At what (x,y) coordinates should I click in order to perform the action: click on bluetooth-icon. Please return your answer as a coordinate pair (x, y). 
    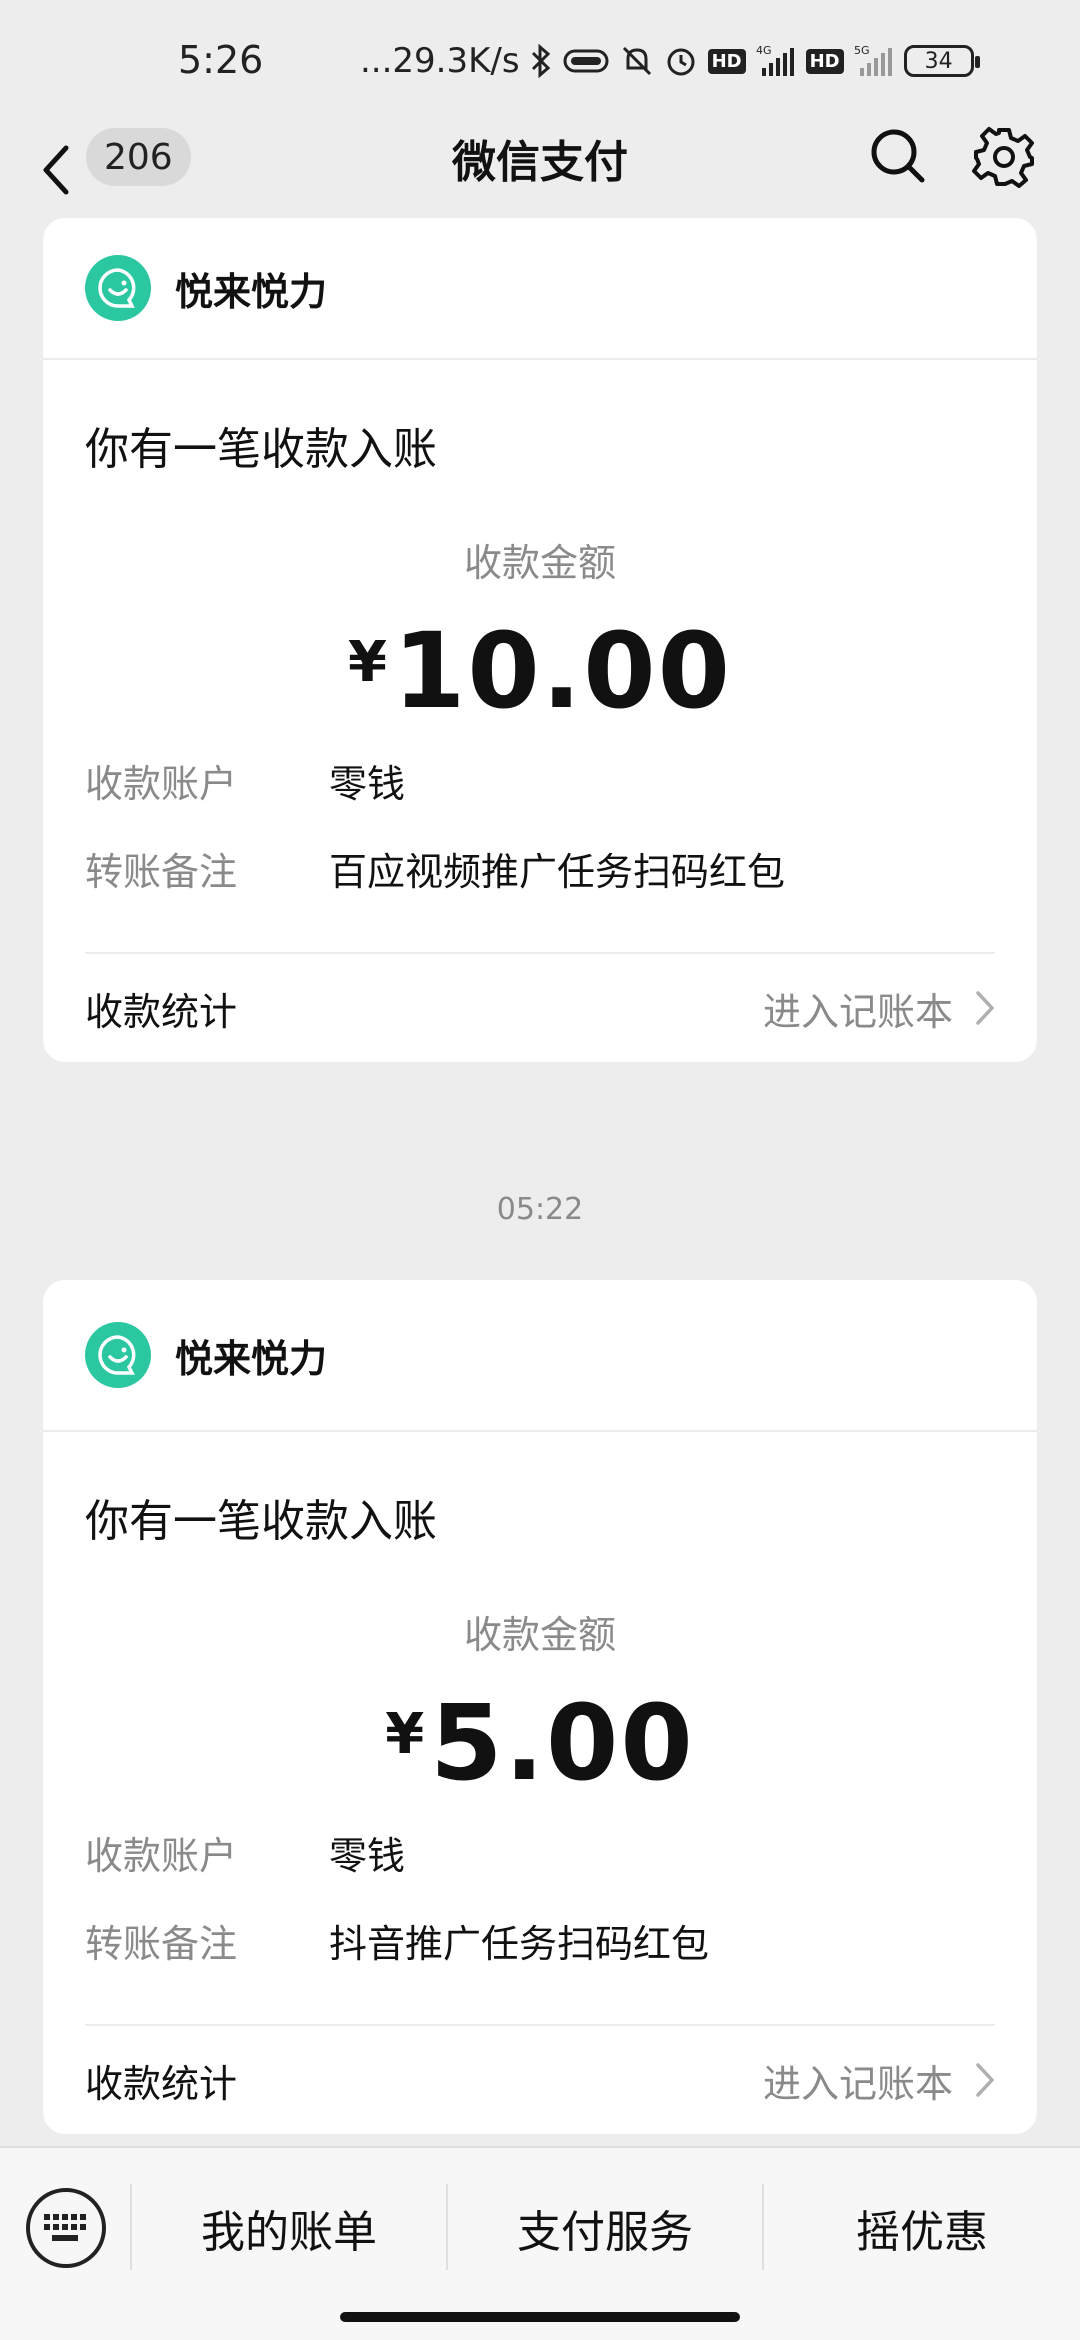
    Looking at the image, I should click on (541, 61).